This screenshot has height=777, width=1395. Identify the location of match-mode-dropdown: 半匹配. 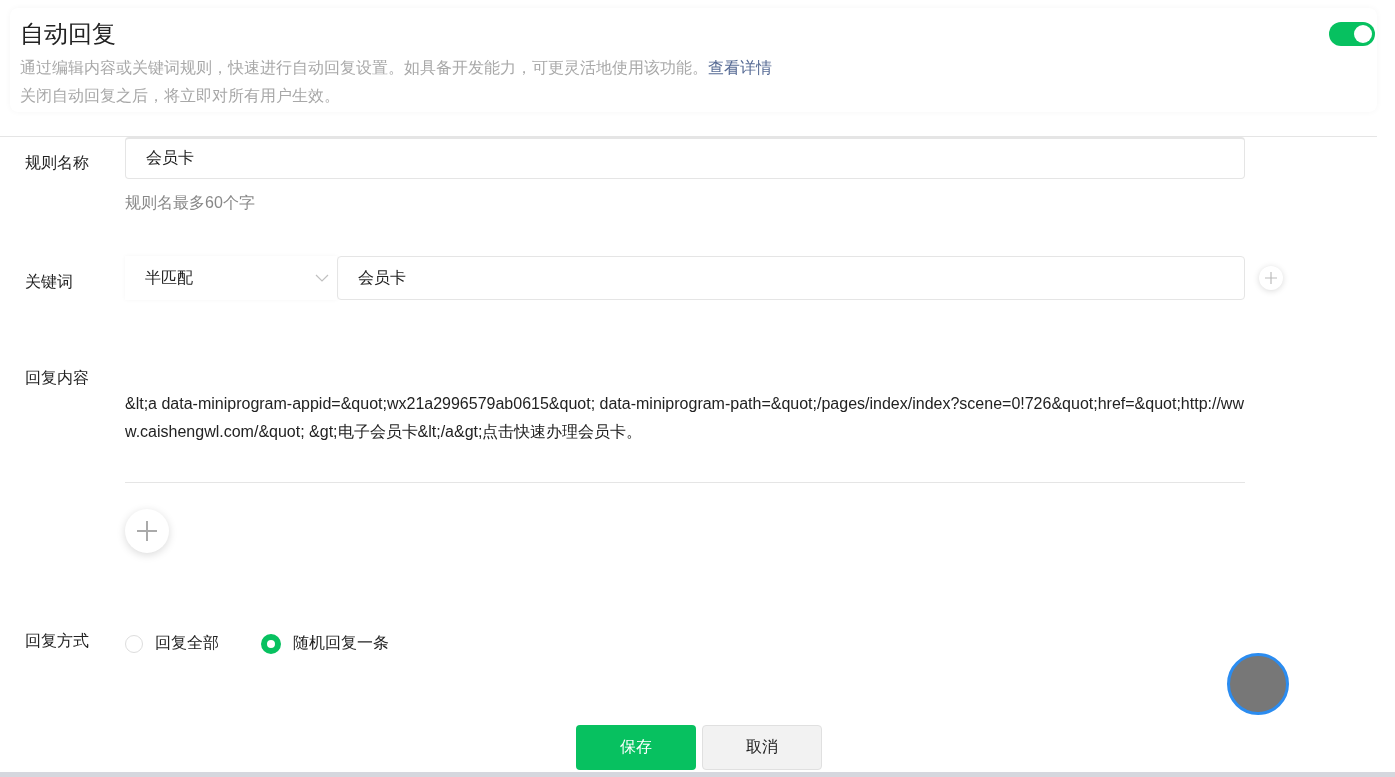
(231, 278).